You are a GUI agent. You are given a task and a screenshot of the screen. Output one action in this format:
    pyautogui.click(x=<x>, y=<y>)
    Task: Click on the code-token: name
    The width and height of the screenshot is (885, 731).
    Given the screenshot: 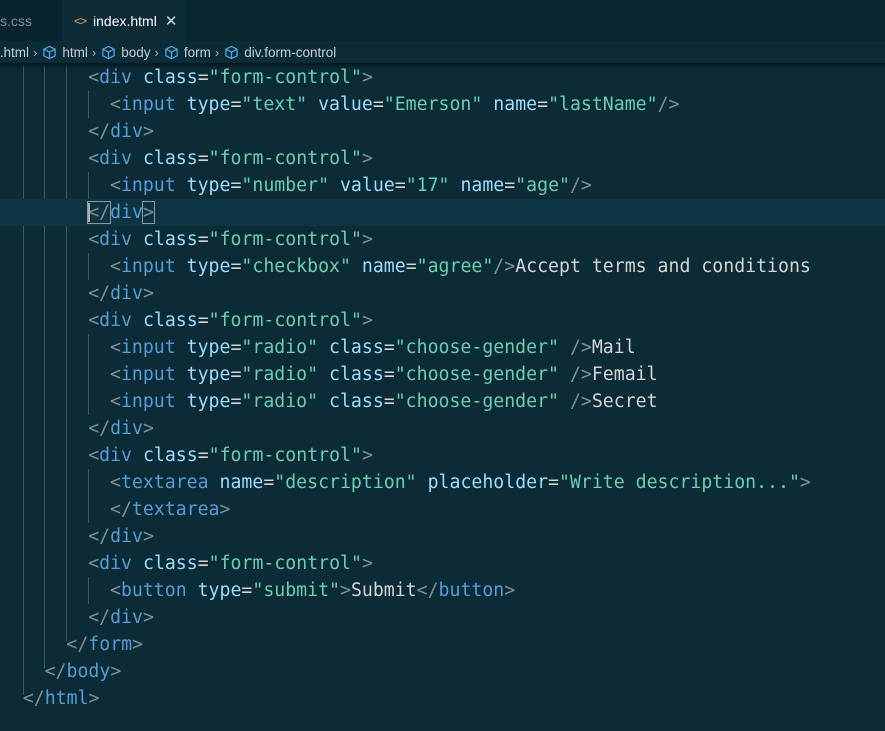 What is the action you would take?
    pyautogui.click(x=241, y=482)
    